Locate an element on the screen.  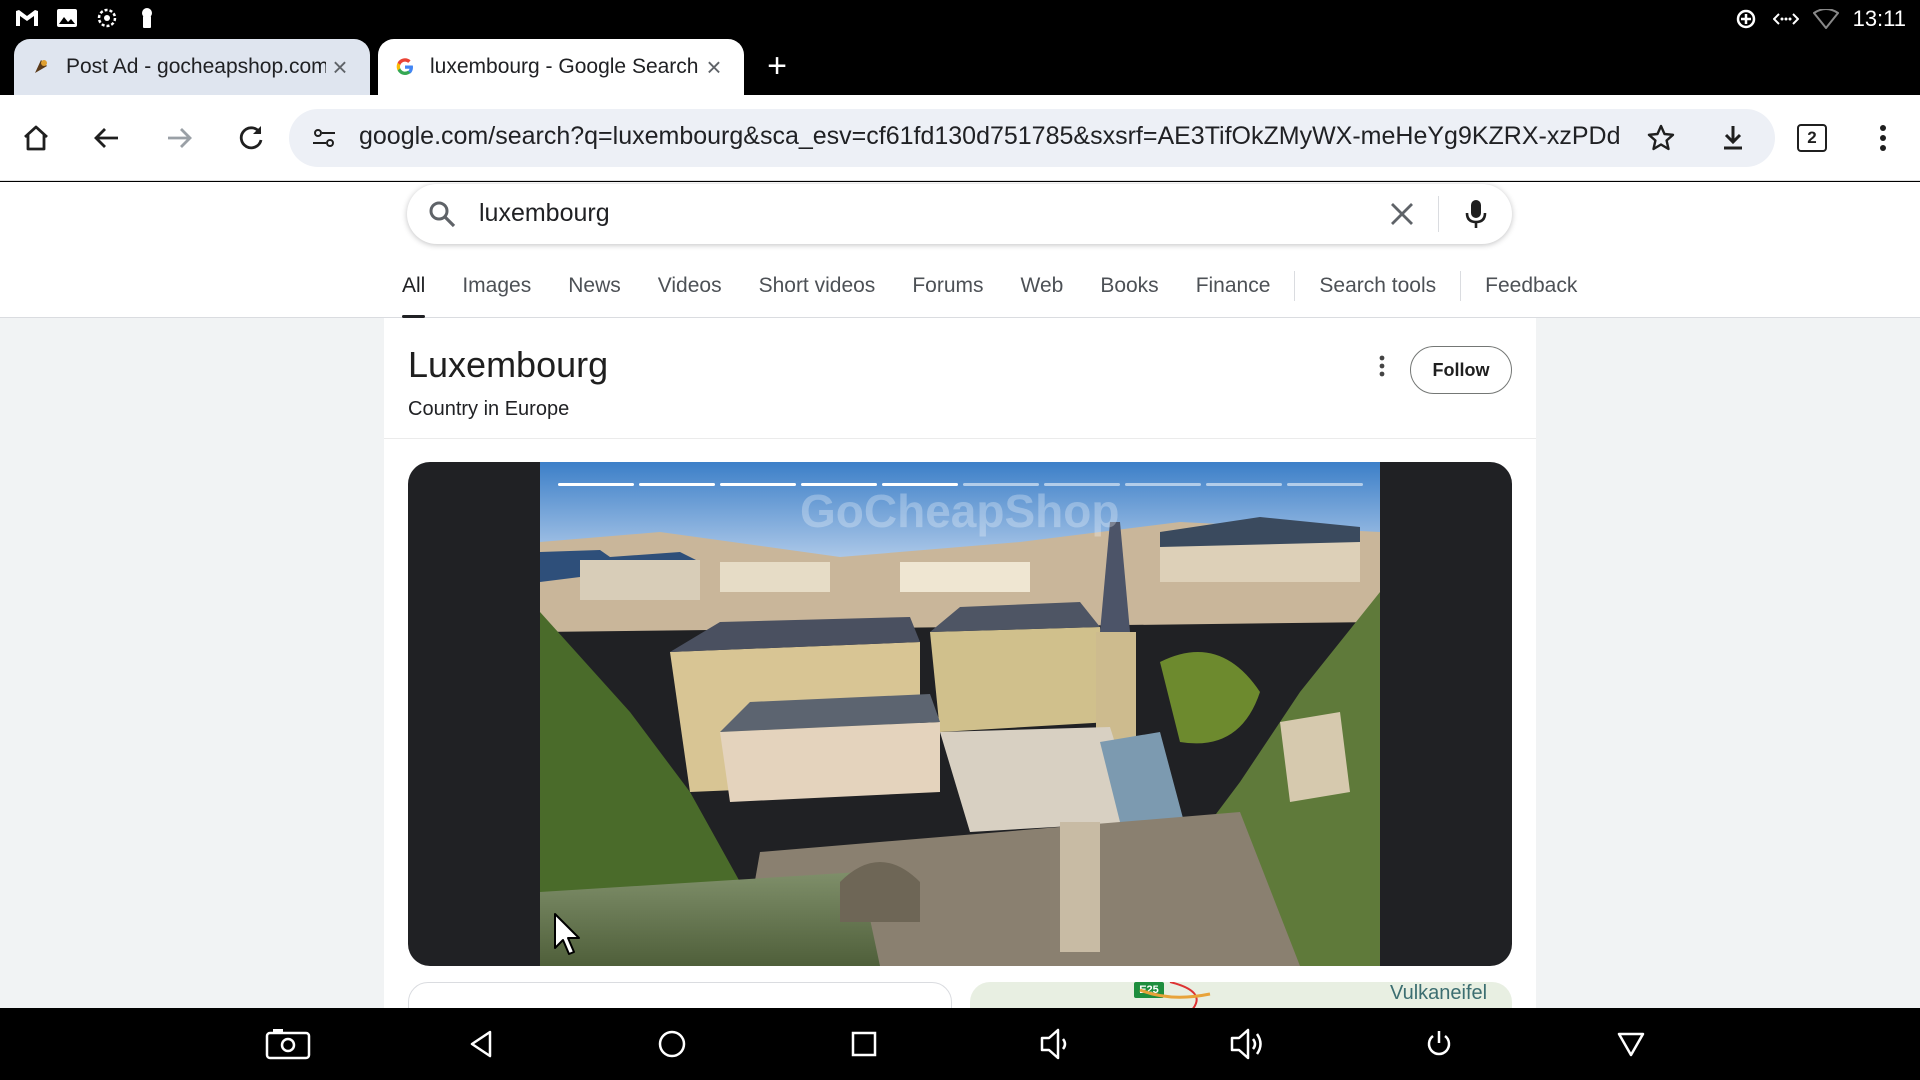
back-icon is located at coordinates (107, 138).